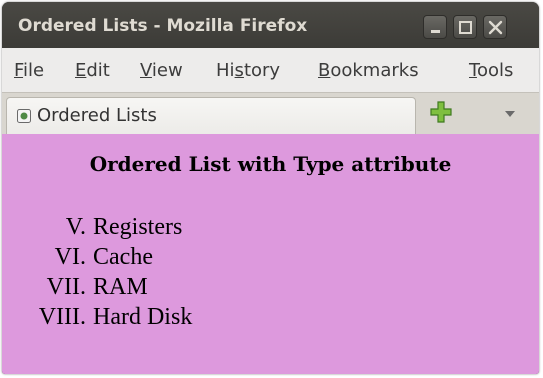 This screenshot has height=378, width=543. Describe the element at coordinates (435, 31) in the screenshot. I see `minimize-icon` at that location.